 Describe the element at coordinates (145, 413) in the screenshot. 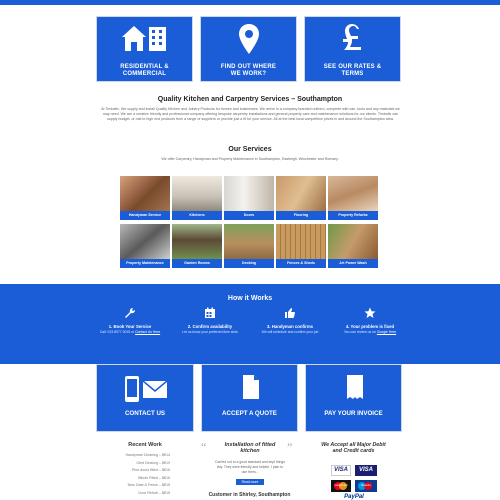

I see `contact-us-label: CONTACT US` at that location.